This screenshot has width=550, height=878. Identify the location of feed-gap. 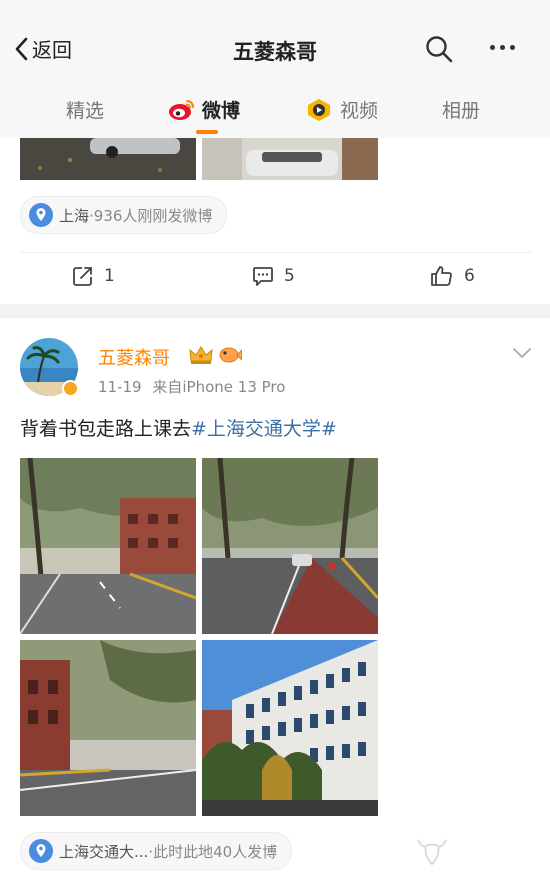
(275, 311).